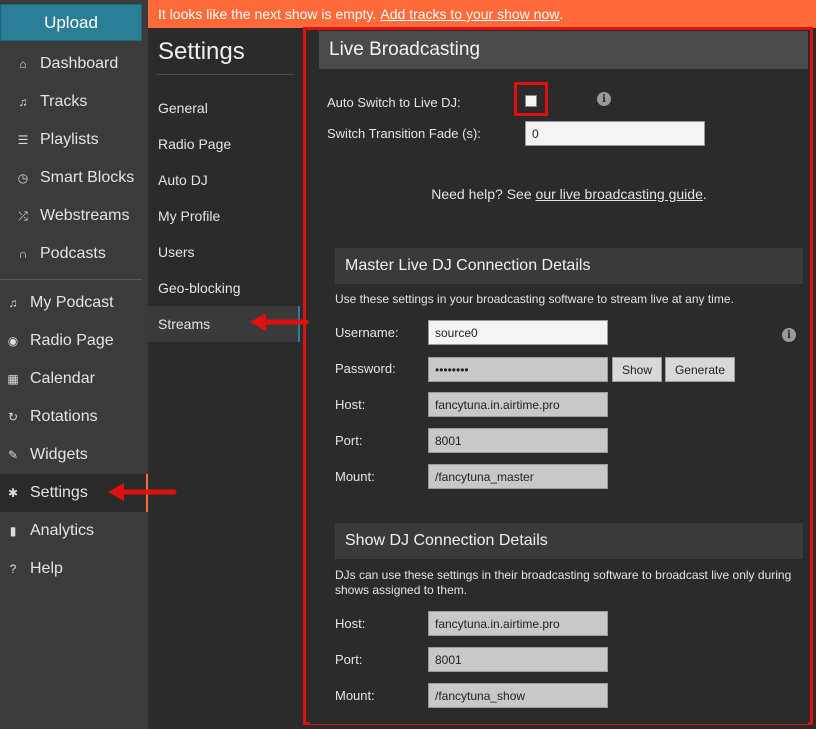 The image size is (816, 729). Describe the element at coordinates (700, 369) in the screenshot. I see `generate-password-button: Generate` at that location.